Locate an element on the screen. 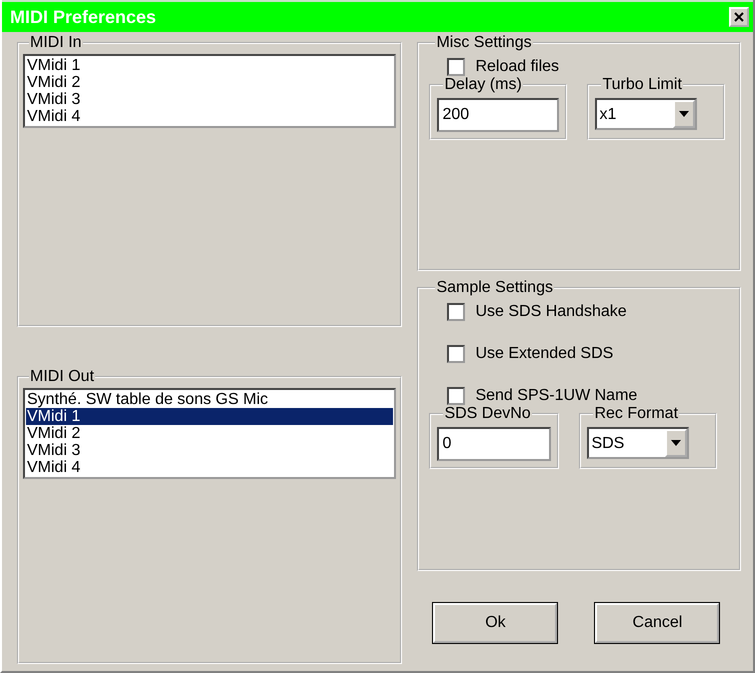 Image resolution: width=755 pixels, height=673 pixels. dropdown: x1 is located at coordinates (646, 114).